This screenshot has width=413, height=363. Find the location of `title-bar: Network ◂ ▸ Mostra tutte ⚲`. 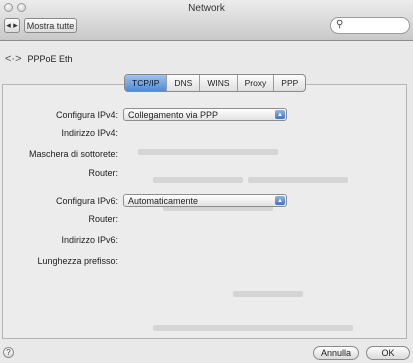

title-bar: Network ◂ ▸ Mostra tutte ⚲ is located at coordinates (206, 20).